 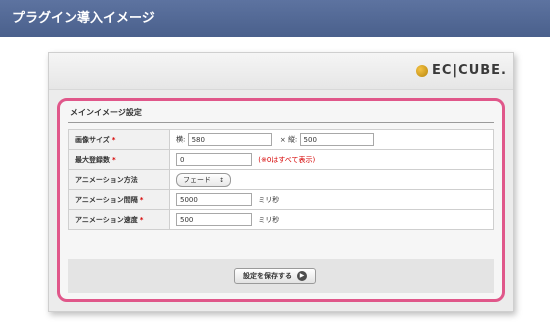 I want to click on animation-method-selected: フェード, so click(x=197, y=179).